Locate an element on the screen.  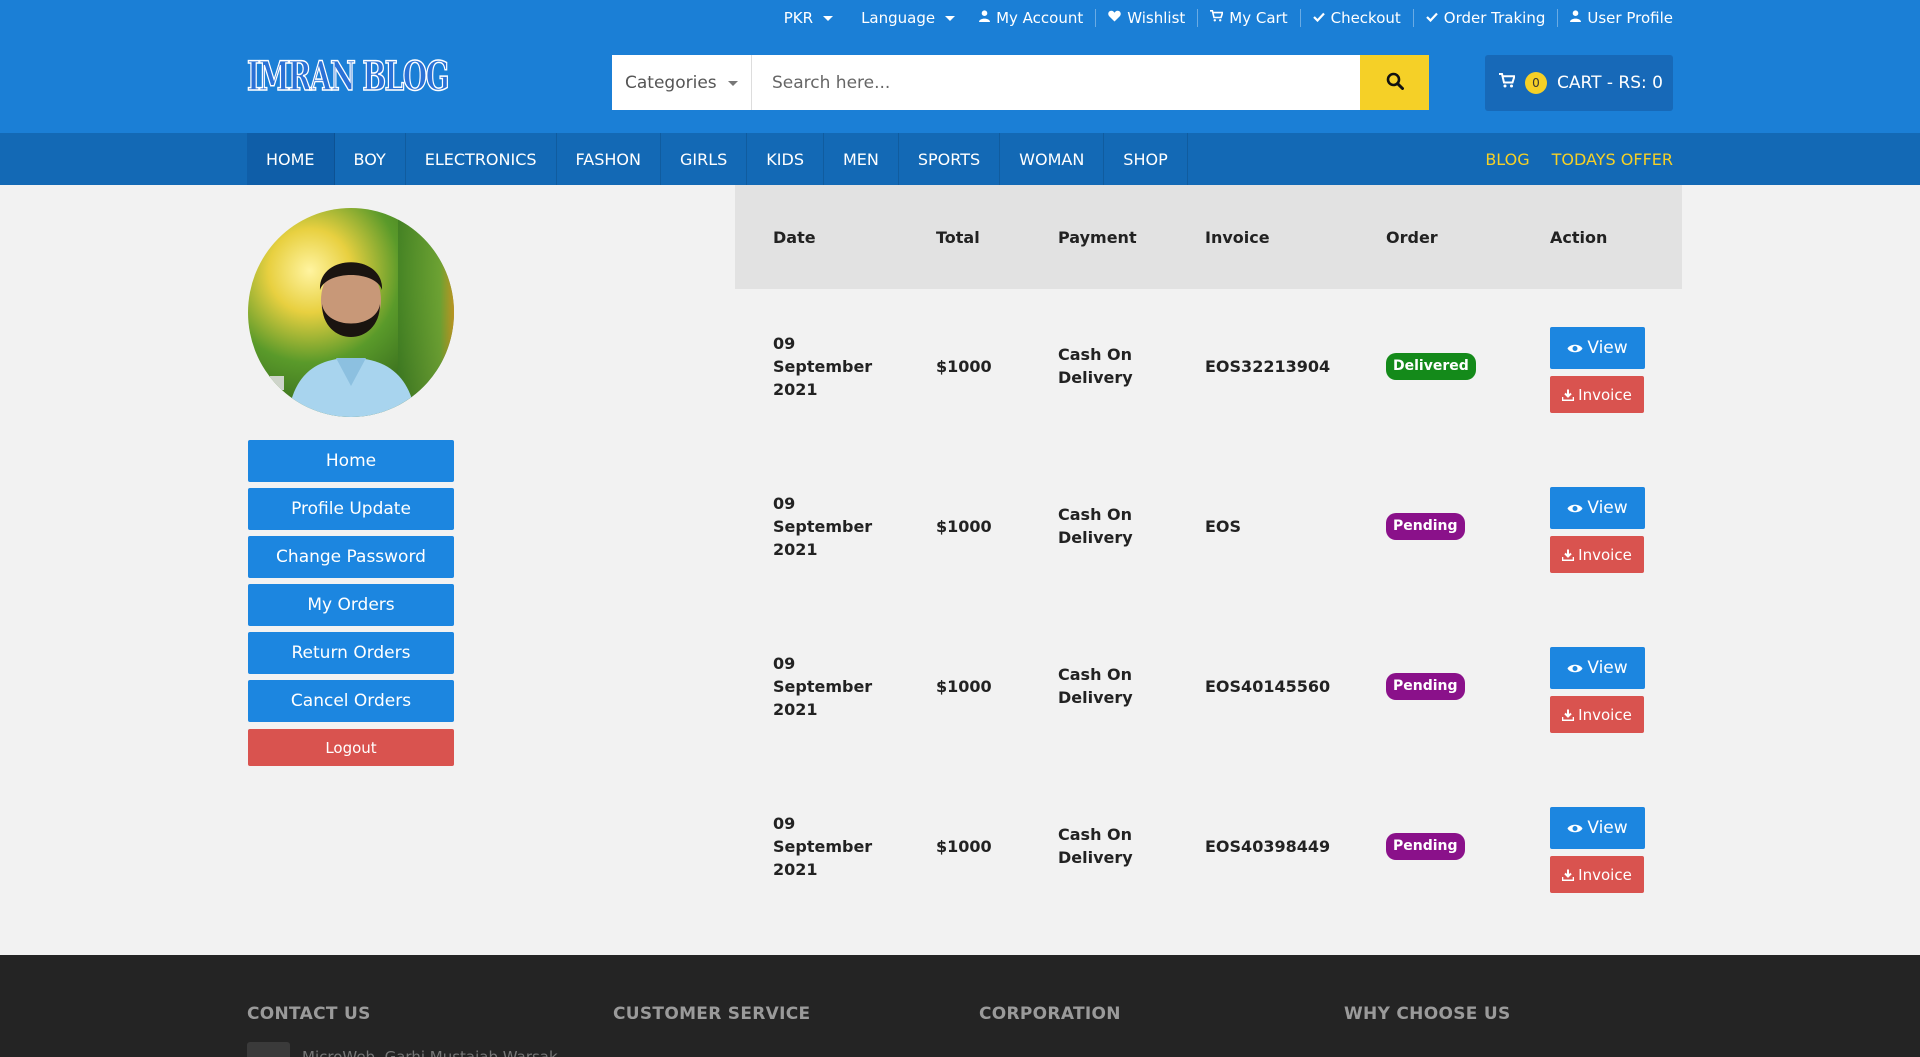
footer-heading-corporation: CORPORATION is located at coordinates (1050, 1014).